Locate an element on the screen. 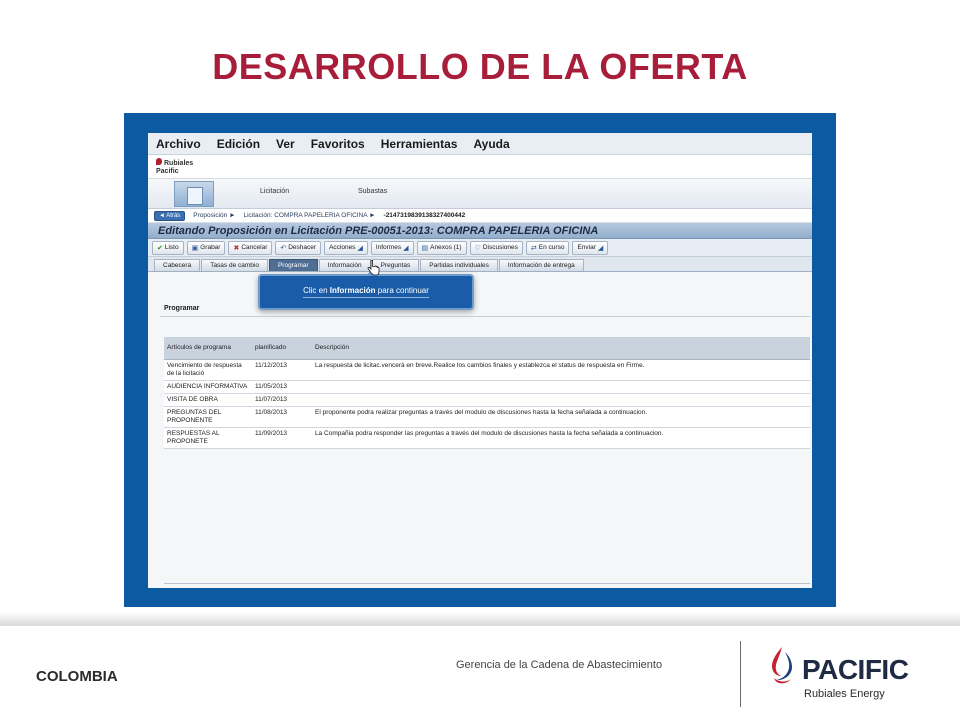  slide-title: DESARROLLO DE LA OFERTA is located at coordinates (480, 66).